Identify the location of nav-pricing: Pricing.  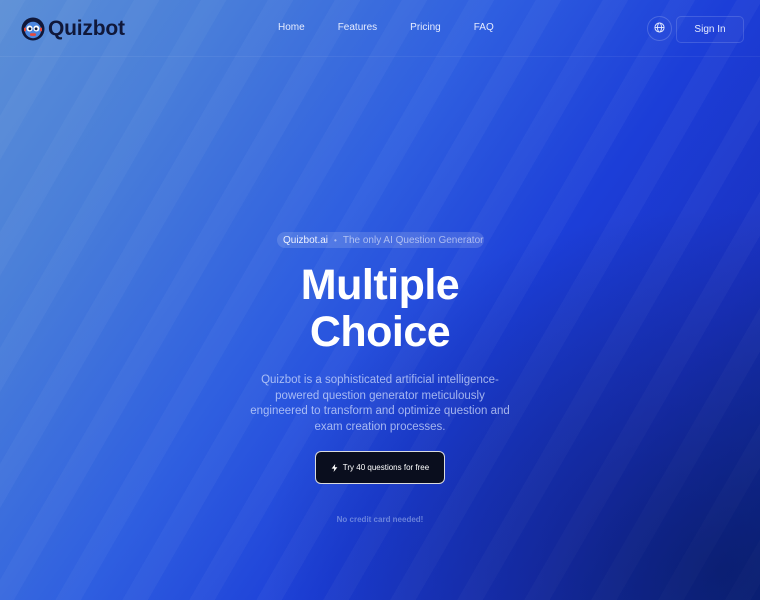
(425, 27).